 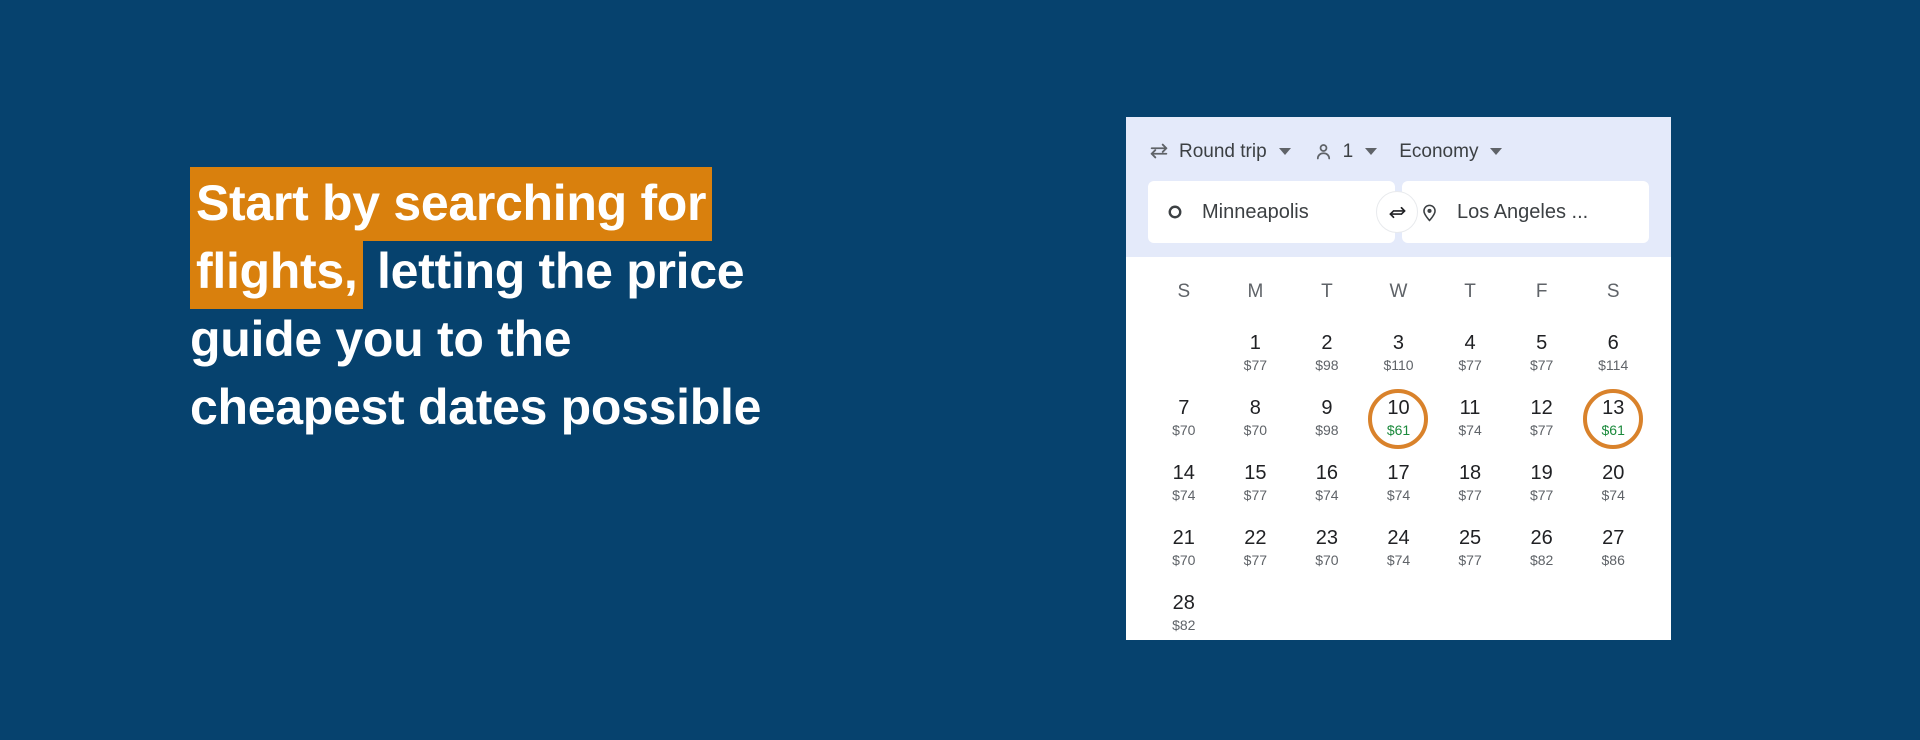 I want to click on calendar-date-cell: 28 $82, so click(x=1184, y=610).